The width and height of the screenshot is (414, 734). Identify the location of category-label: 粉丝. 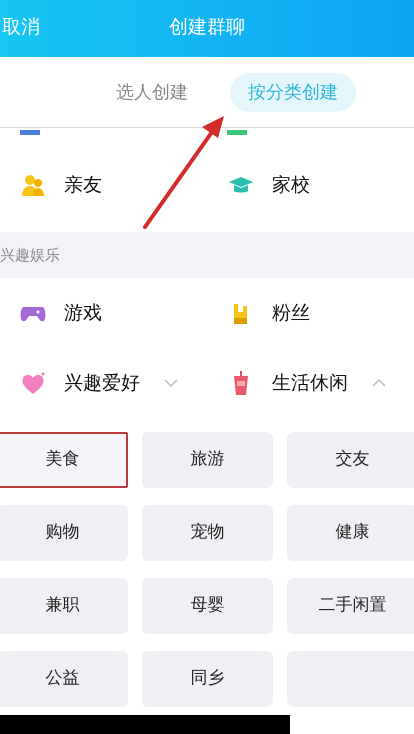
(291, 313).